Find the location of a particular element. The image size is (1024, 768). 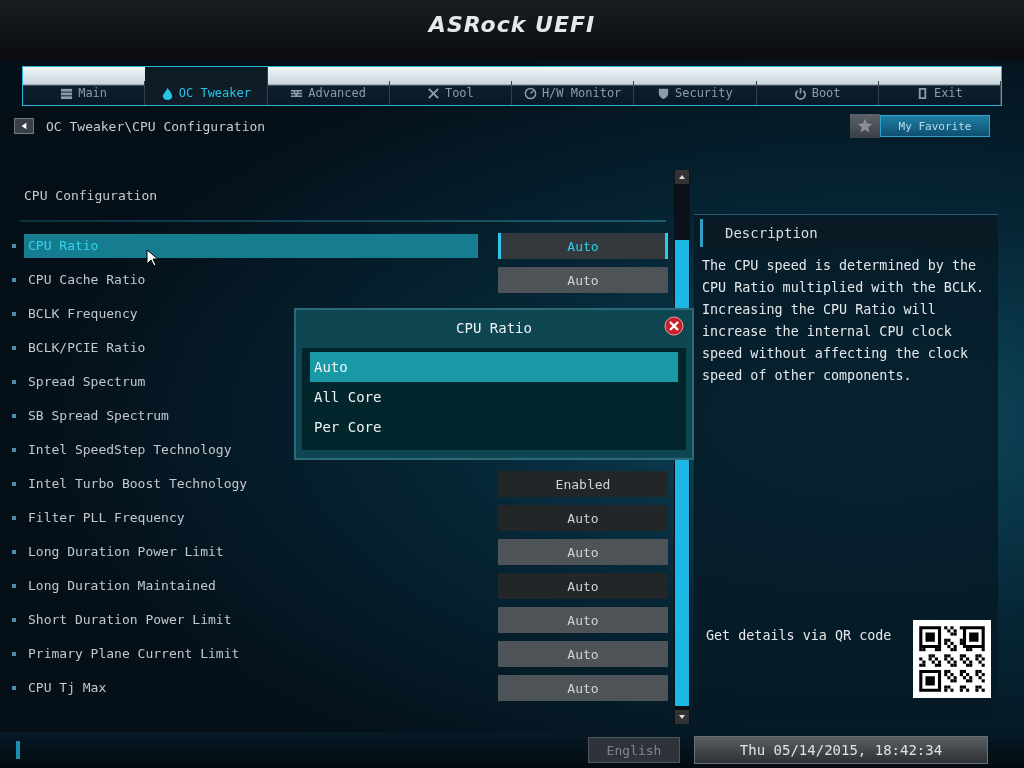

popup-option: Per Core is located at coordinates (494, 427).